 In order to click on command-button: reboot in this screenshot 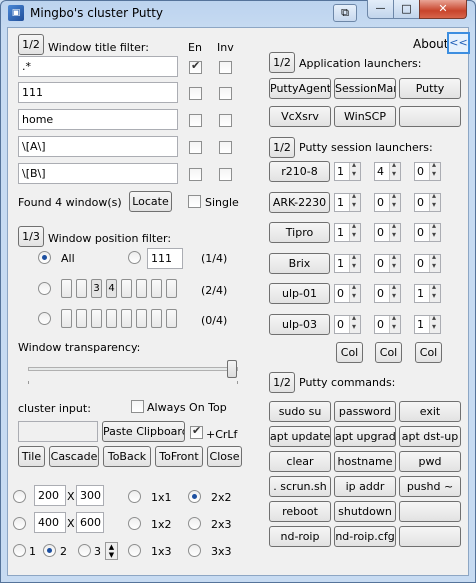, I will do `click(300, 511)`.